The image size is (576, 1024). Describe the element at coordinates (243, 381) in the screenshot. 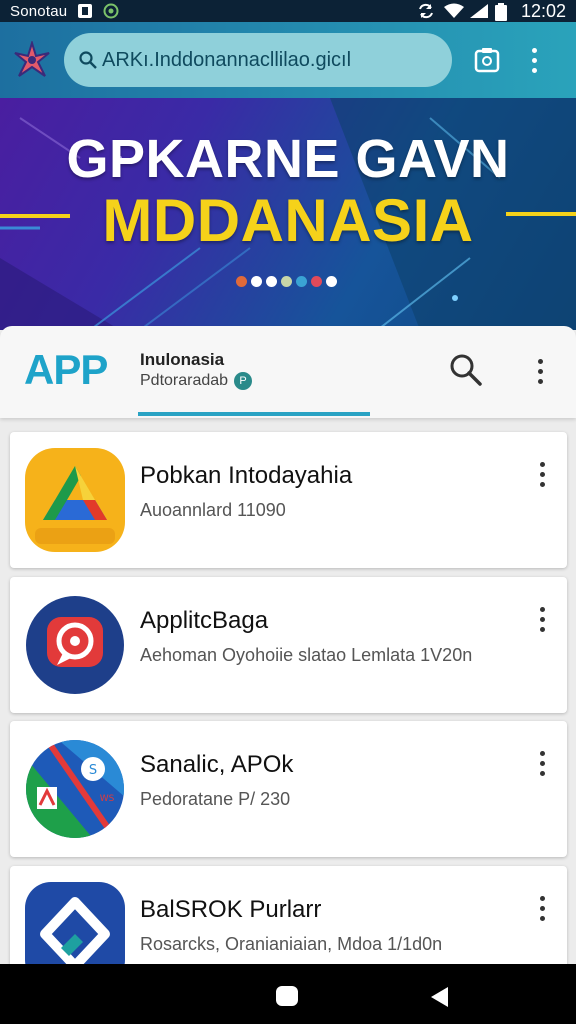

I see `verified-badge-icon: P` at that location.